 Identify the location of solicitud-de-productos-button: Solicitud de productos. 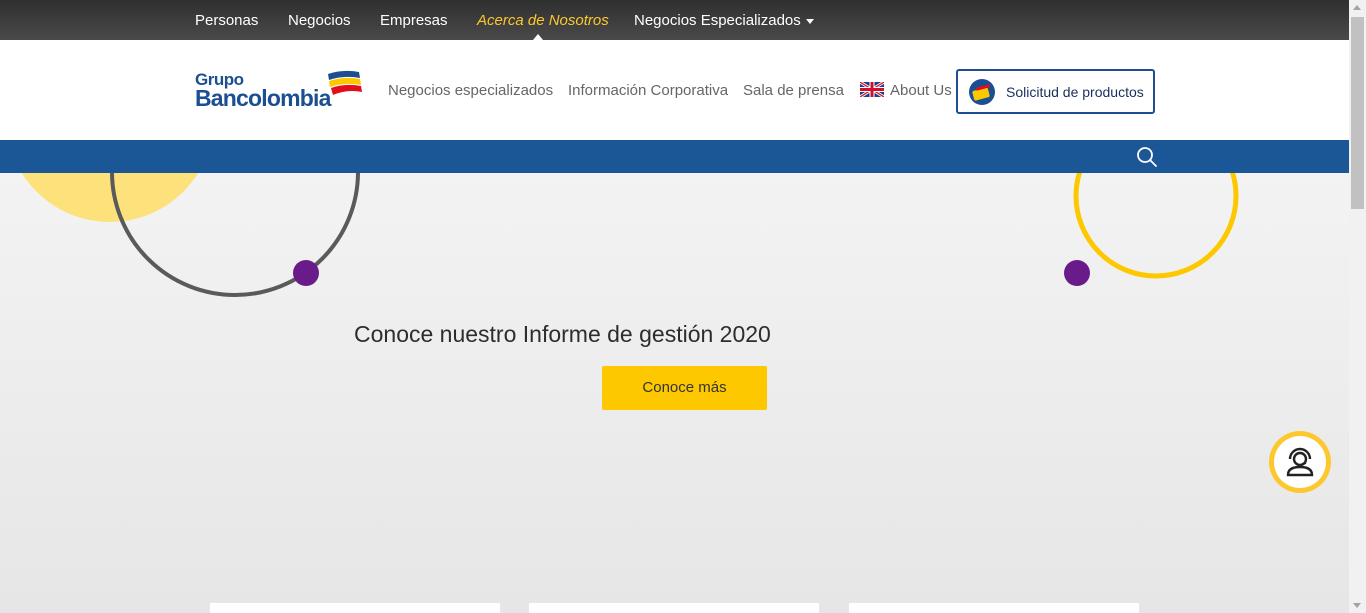
(1055, 91).